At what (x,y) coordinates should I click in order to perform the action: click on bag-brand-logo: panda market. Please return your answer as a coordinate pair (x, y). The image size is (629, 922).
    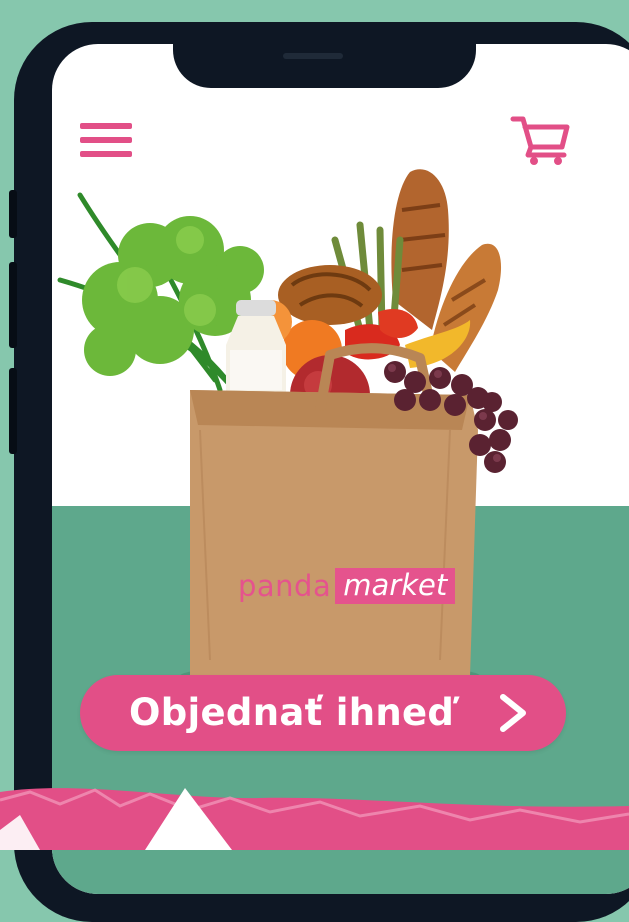
    Looking at the image, I should click on (347, 586).